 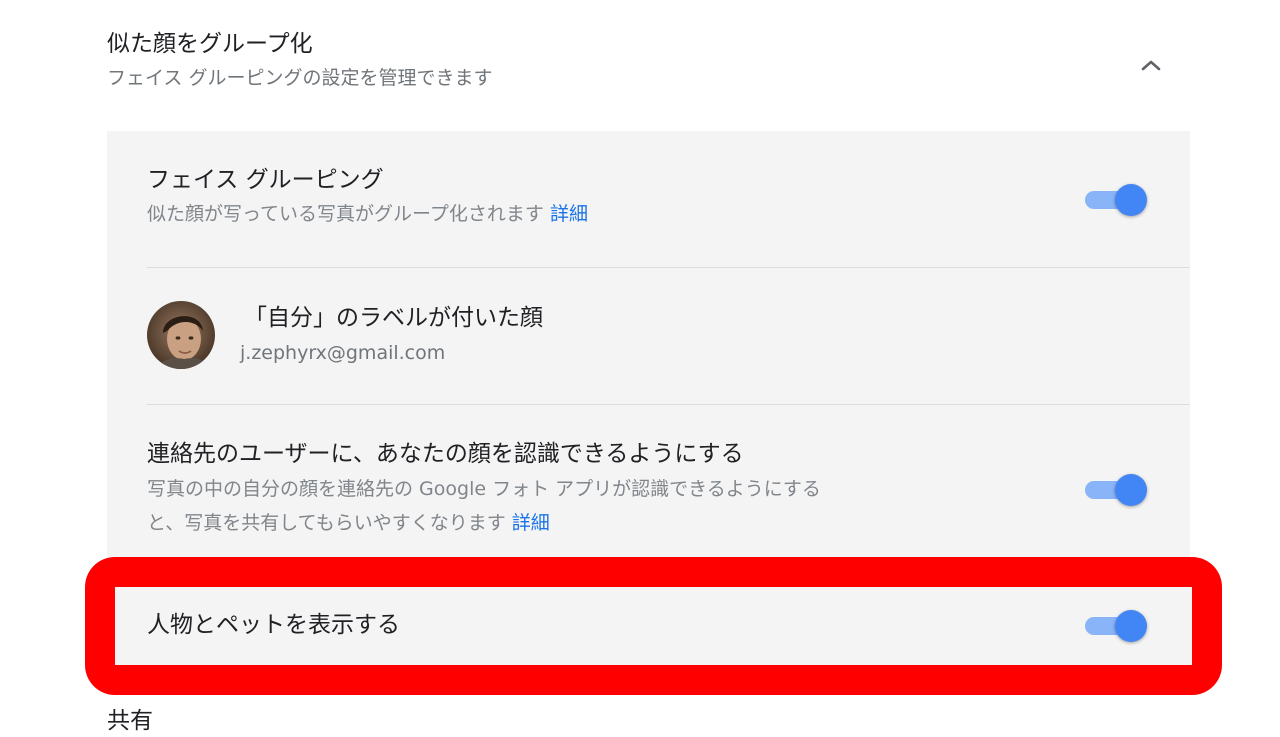 I want to click on self-label-title: 「自分」のラベルが付いた顔, so click(x=393, y=318).